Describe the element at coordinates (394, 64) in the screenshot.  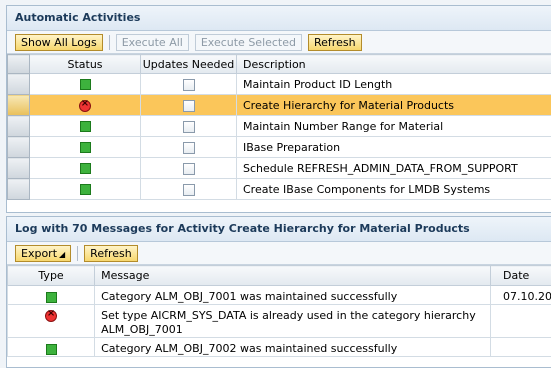
I see `description-column-header: Description` at that location.